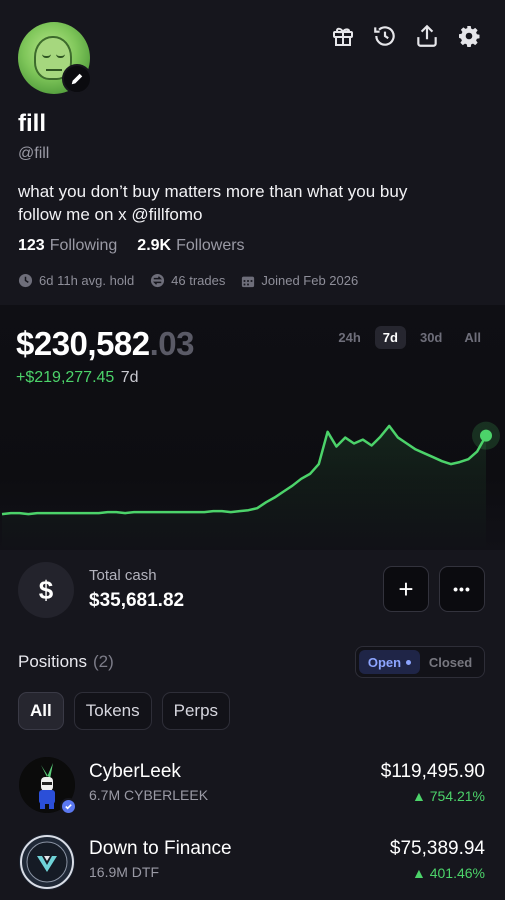  Describe the element at coordinates (462, 589) in the screenshot. I see `more-options-button: •••` at that location.